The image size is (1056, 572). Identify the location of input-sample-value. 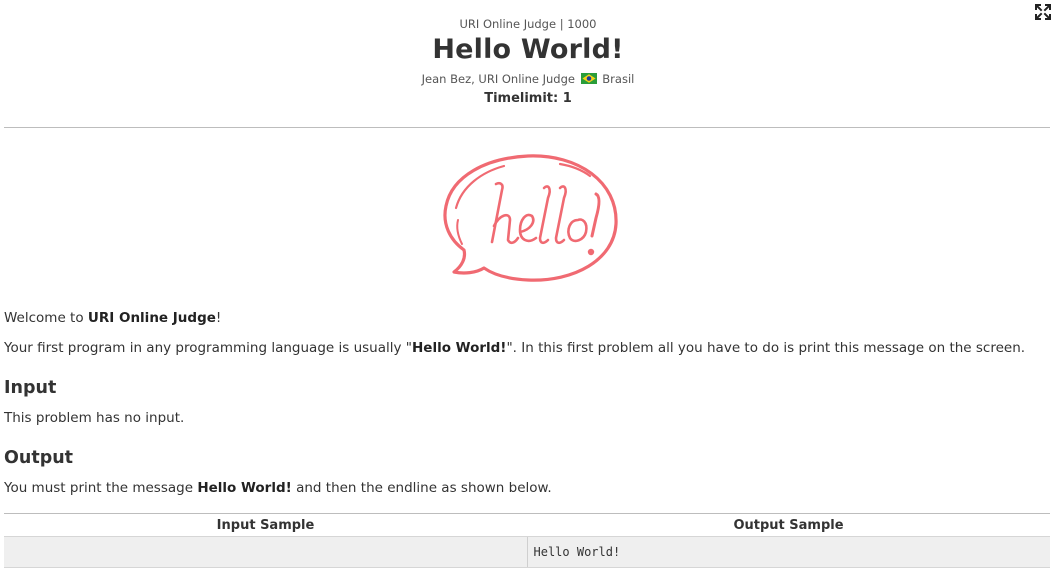
(266, 552).